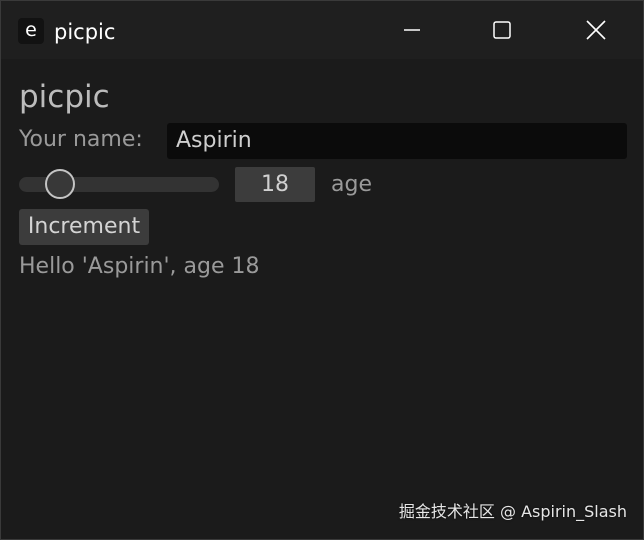 The height and width of the screenshot is (540, 644). I want to click on minimize-button, so click(412, 30).